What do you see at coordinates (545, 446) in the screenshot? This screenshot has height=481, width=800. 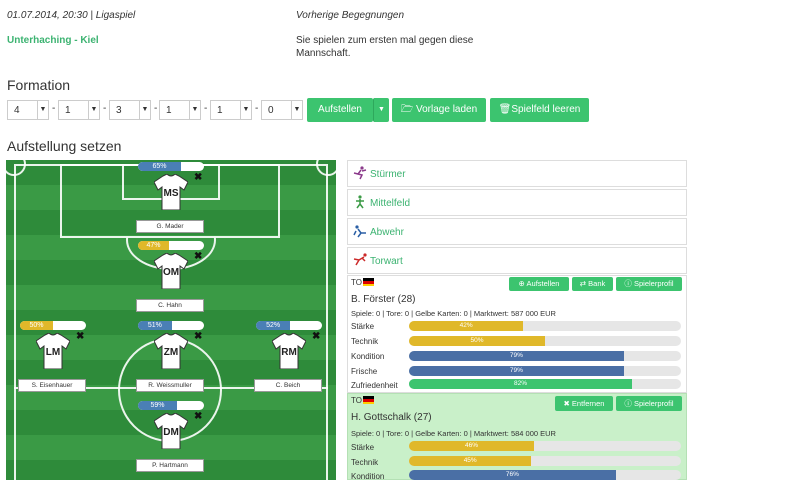 I see `stat-bar-staerke: 46%` at bounding box center [545, 446].